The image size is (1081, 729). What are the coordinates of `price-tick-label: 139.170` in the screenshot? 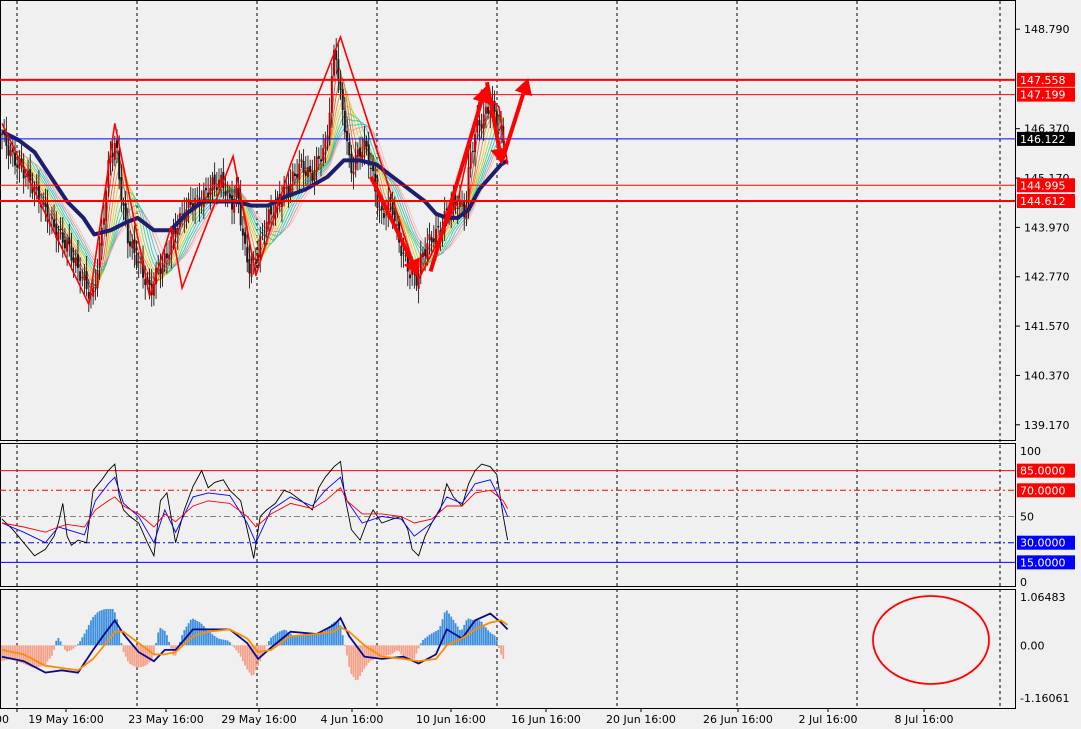 It's located at (1047, 425).